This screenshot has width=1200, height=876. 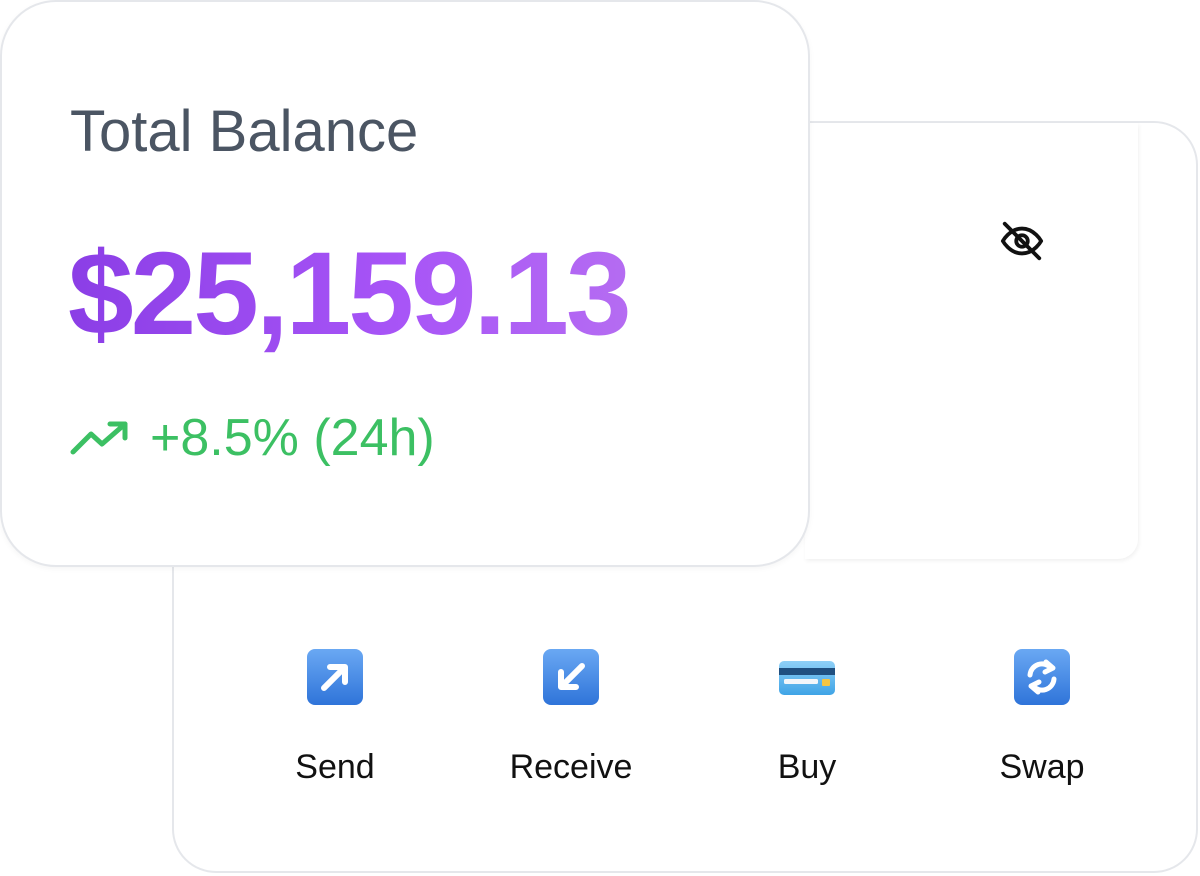 I want to click on buy-button: Buy, so click(x=807, y=717).